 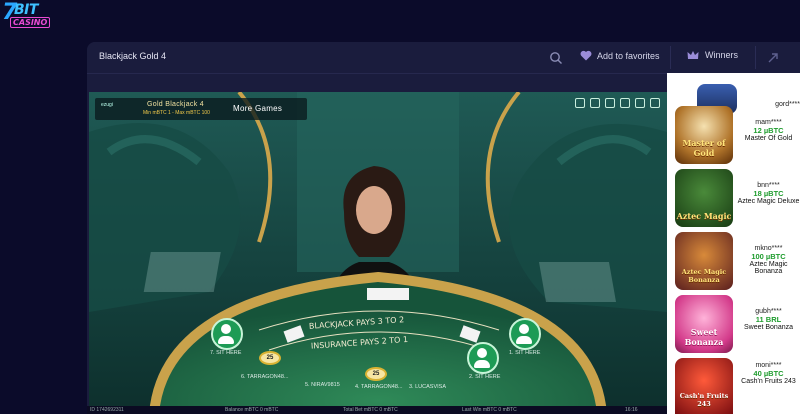 What do you see at coordinates (617, 103) in the screenshot?
I see `video-controls` at bounding box center [617, 103].